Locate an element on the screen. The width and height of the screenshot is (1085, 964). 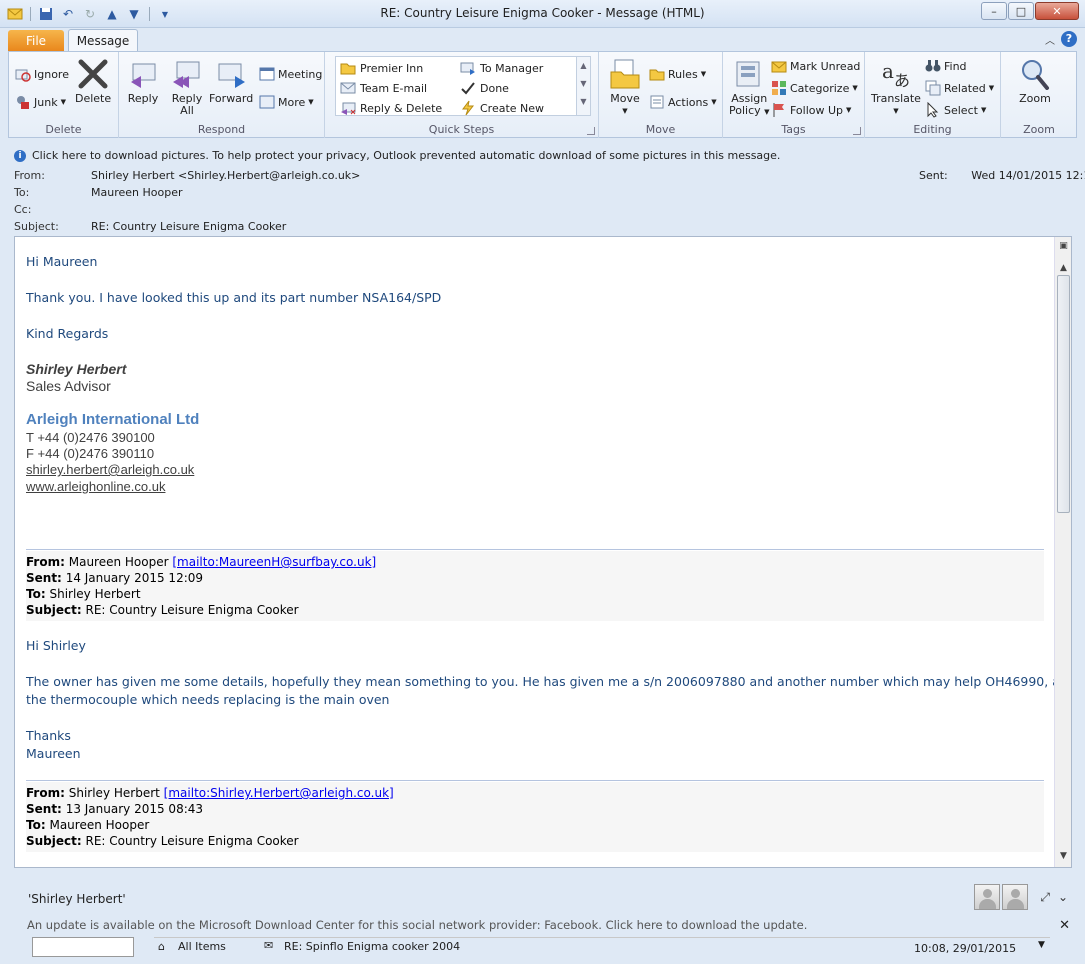
forward-button: Forward is located at coordinates (231, 81).